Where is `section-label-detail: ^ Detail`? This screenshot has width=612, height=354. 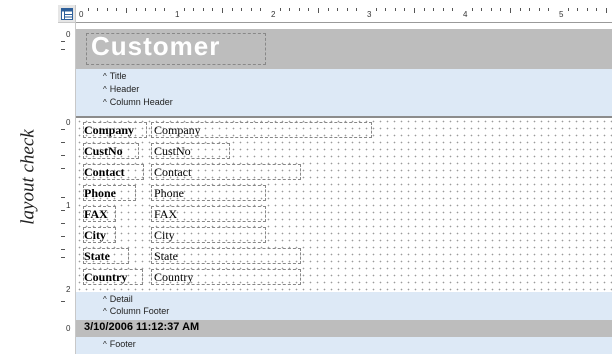 section-label-detail: ^ Detail is located at coordinates (118, 299).